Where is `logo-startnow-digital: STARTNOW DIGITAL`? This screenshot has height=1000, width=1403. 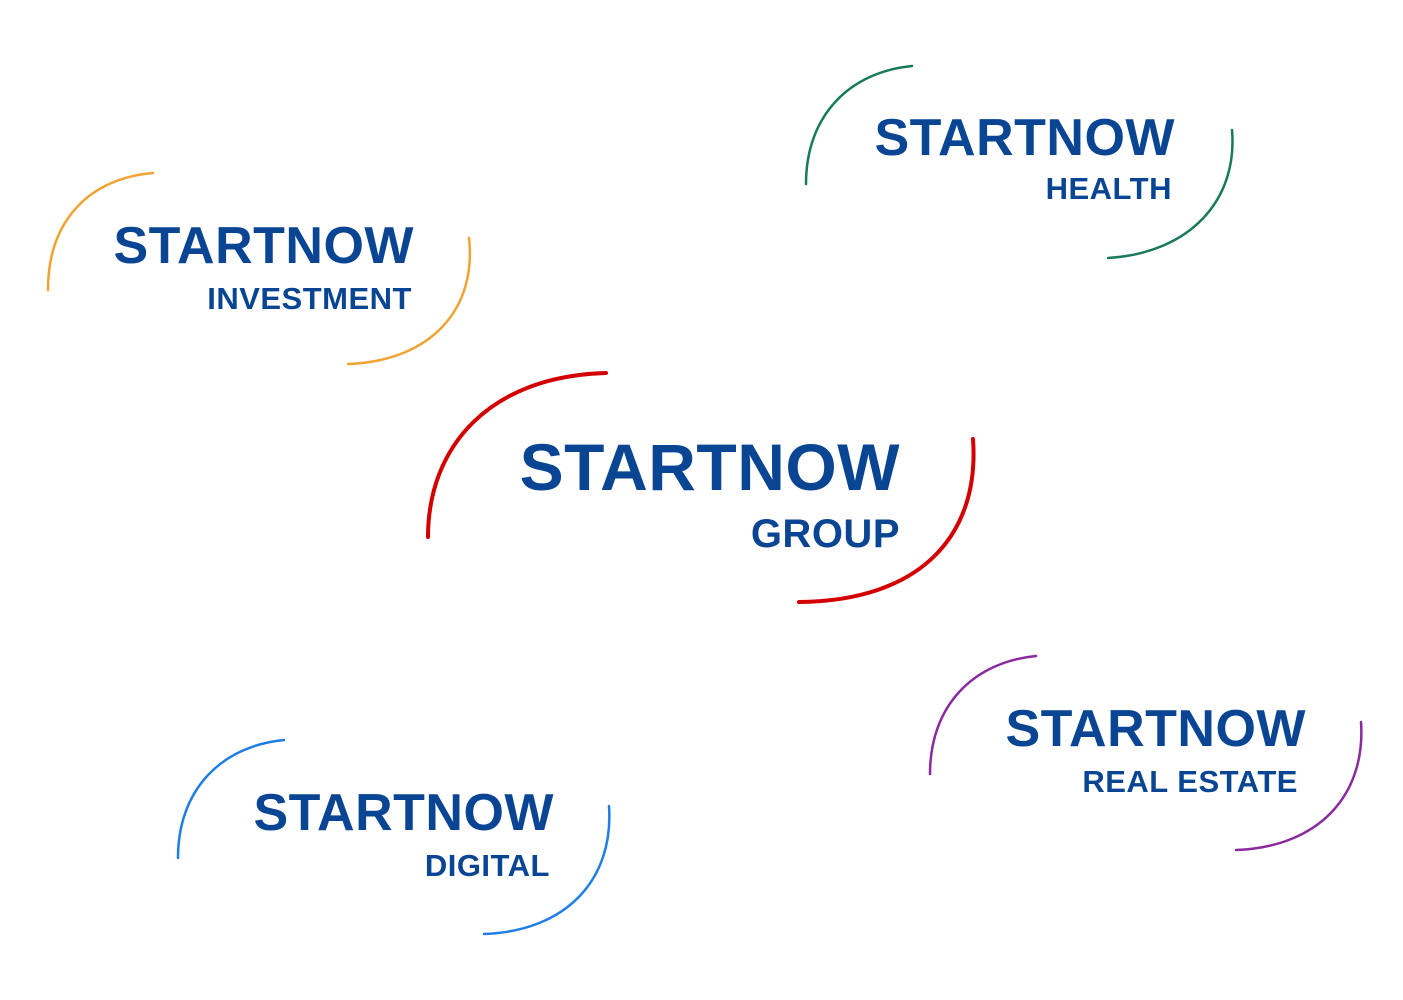 logo-startnow-digital: STARTNOW DIGITAL is located at coordinates (395, 837).